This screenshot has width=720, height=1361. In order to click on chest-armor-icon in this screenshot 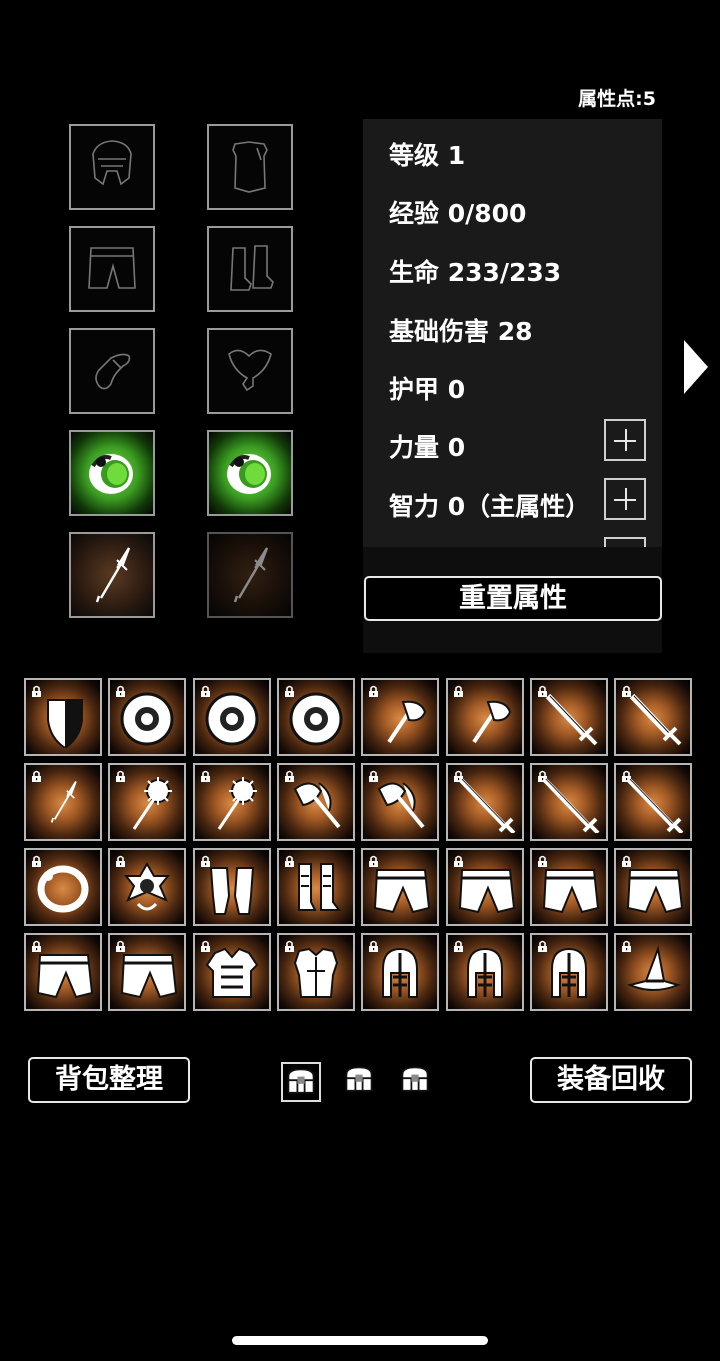, I will do `click(232, 973)`.